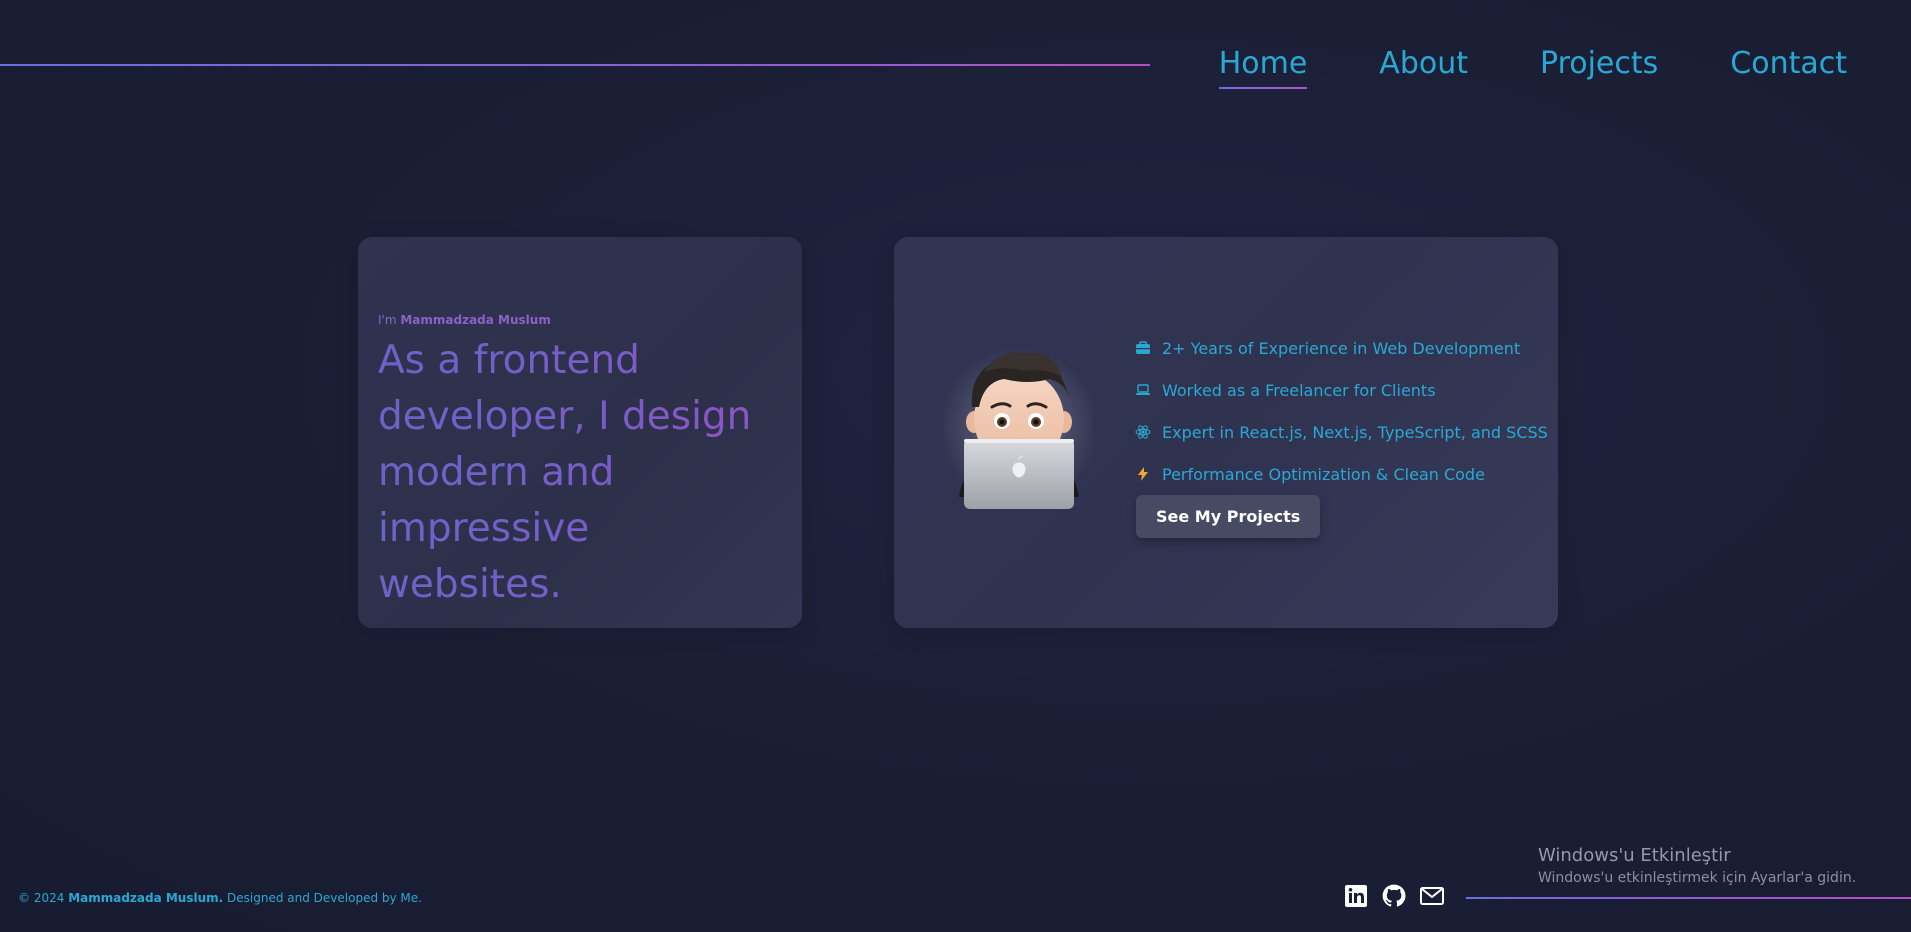  What do you see at coordinates (41, 898) in the screenshot?
I see `copyright-prefix: © 2024` at bounding box center [41, 898].